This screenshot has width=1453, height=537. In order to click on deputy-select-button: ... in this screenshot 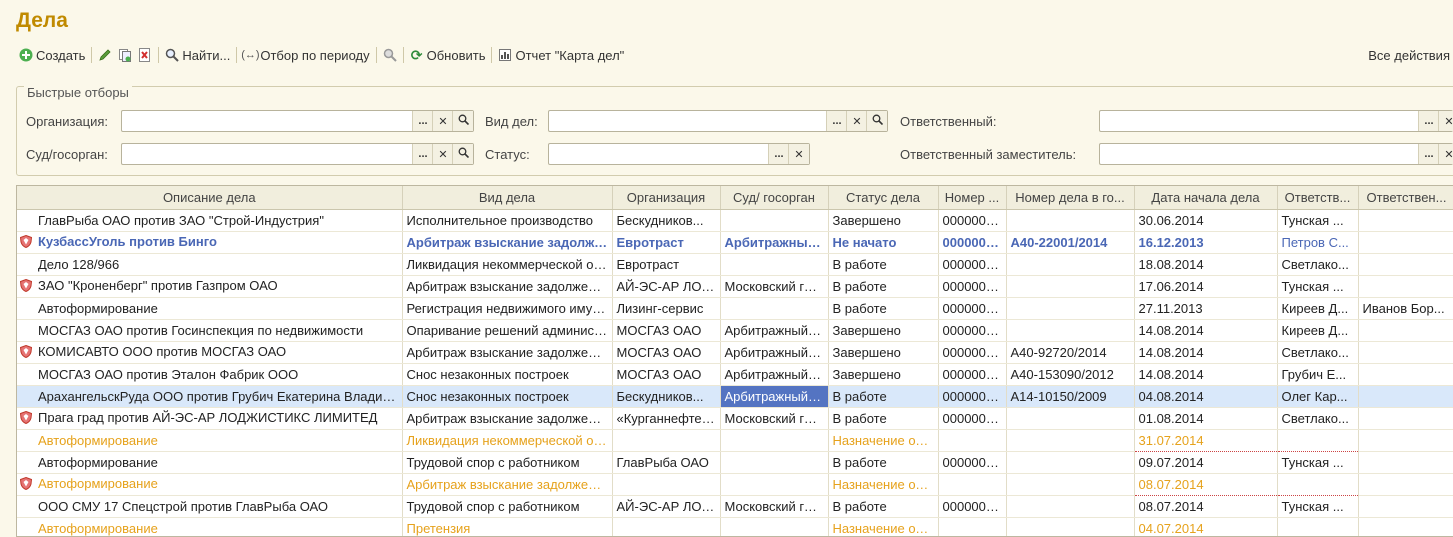, I will do `click(1428, 154)`.